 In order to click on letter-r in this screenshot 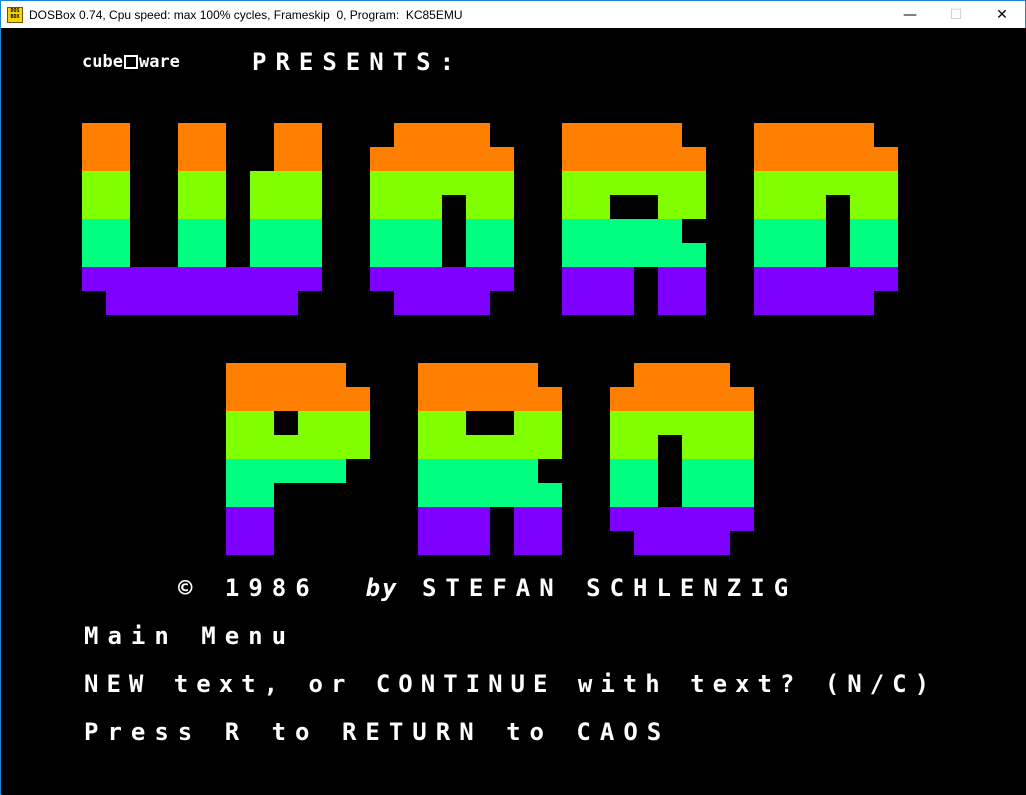, I will do `click(634, 219)`.